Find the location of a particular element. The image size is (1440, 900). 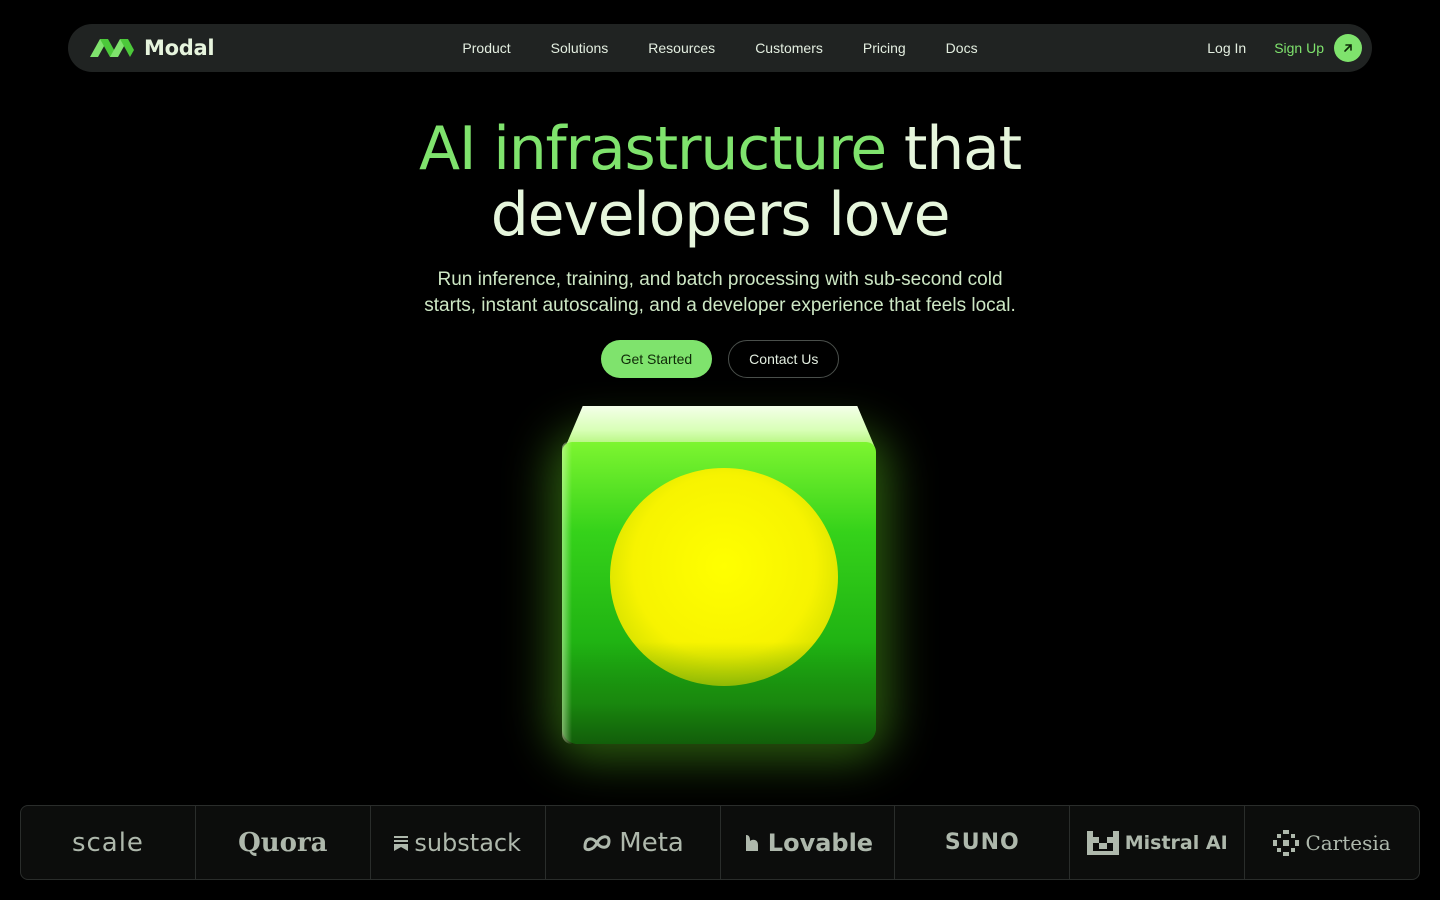

logo-text: Meta is located at coordinates (651, 842).